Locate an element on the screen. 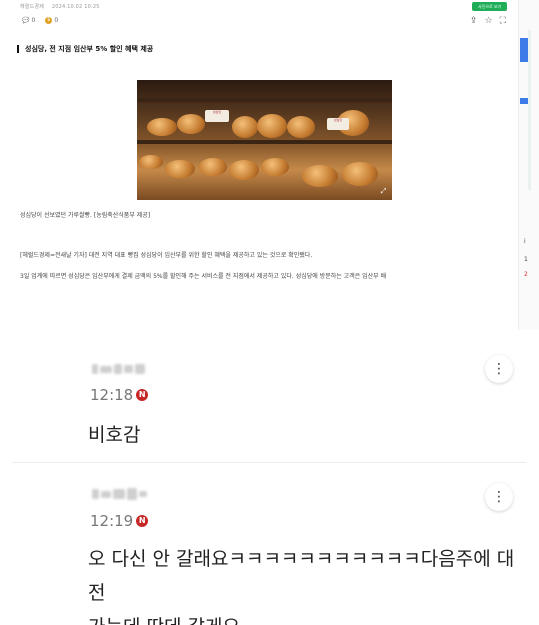 The height and width of the screenshot is (625, 539). sidebar-panel is located at coordinates (529, 110).